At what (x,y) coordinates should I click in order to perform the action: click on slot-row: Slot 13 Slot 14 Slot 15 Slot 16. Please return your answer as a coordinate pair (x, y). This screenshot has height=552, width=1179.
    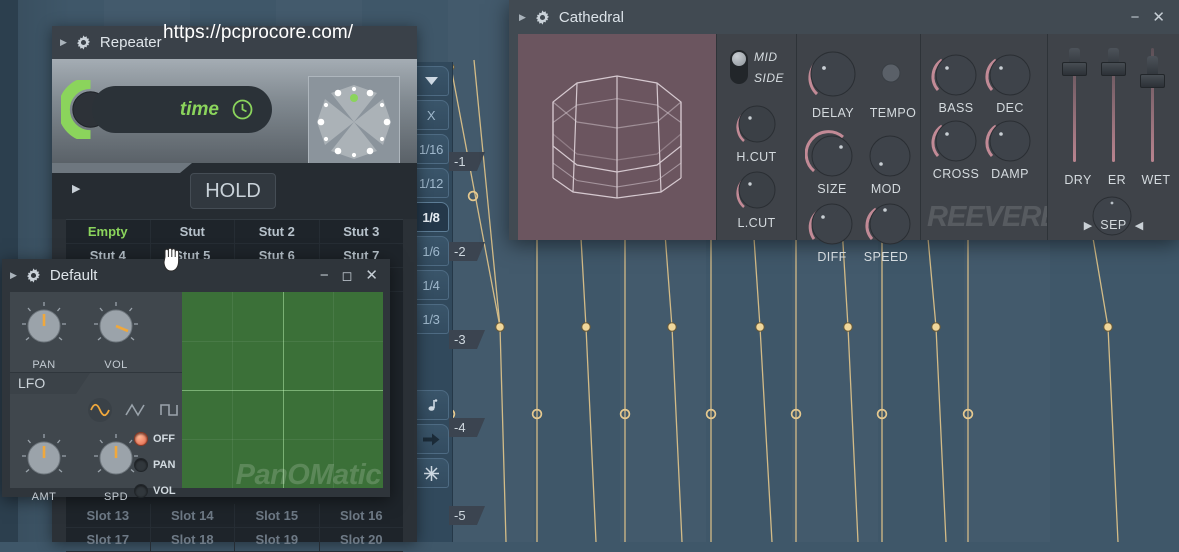
    Looking at the image, I should click on (234, 516).